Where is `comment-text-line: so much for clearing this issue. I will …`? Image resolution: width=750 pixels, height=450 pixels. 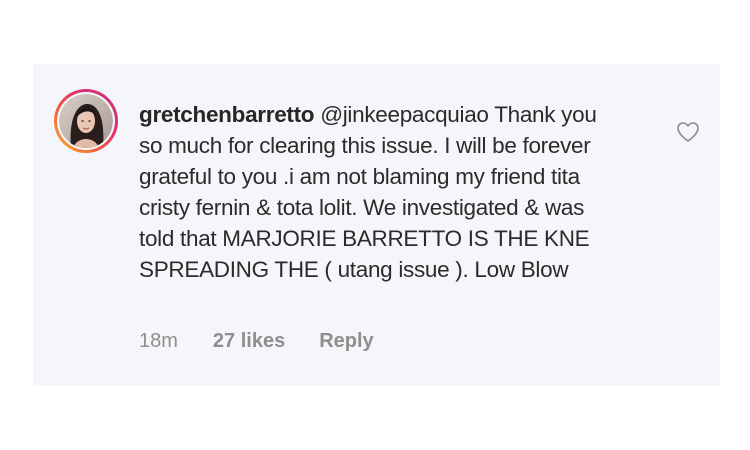 comment-text-line: so much for clearing this issue. I will … is located at coordinates (365, 145).